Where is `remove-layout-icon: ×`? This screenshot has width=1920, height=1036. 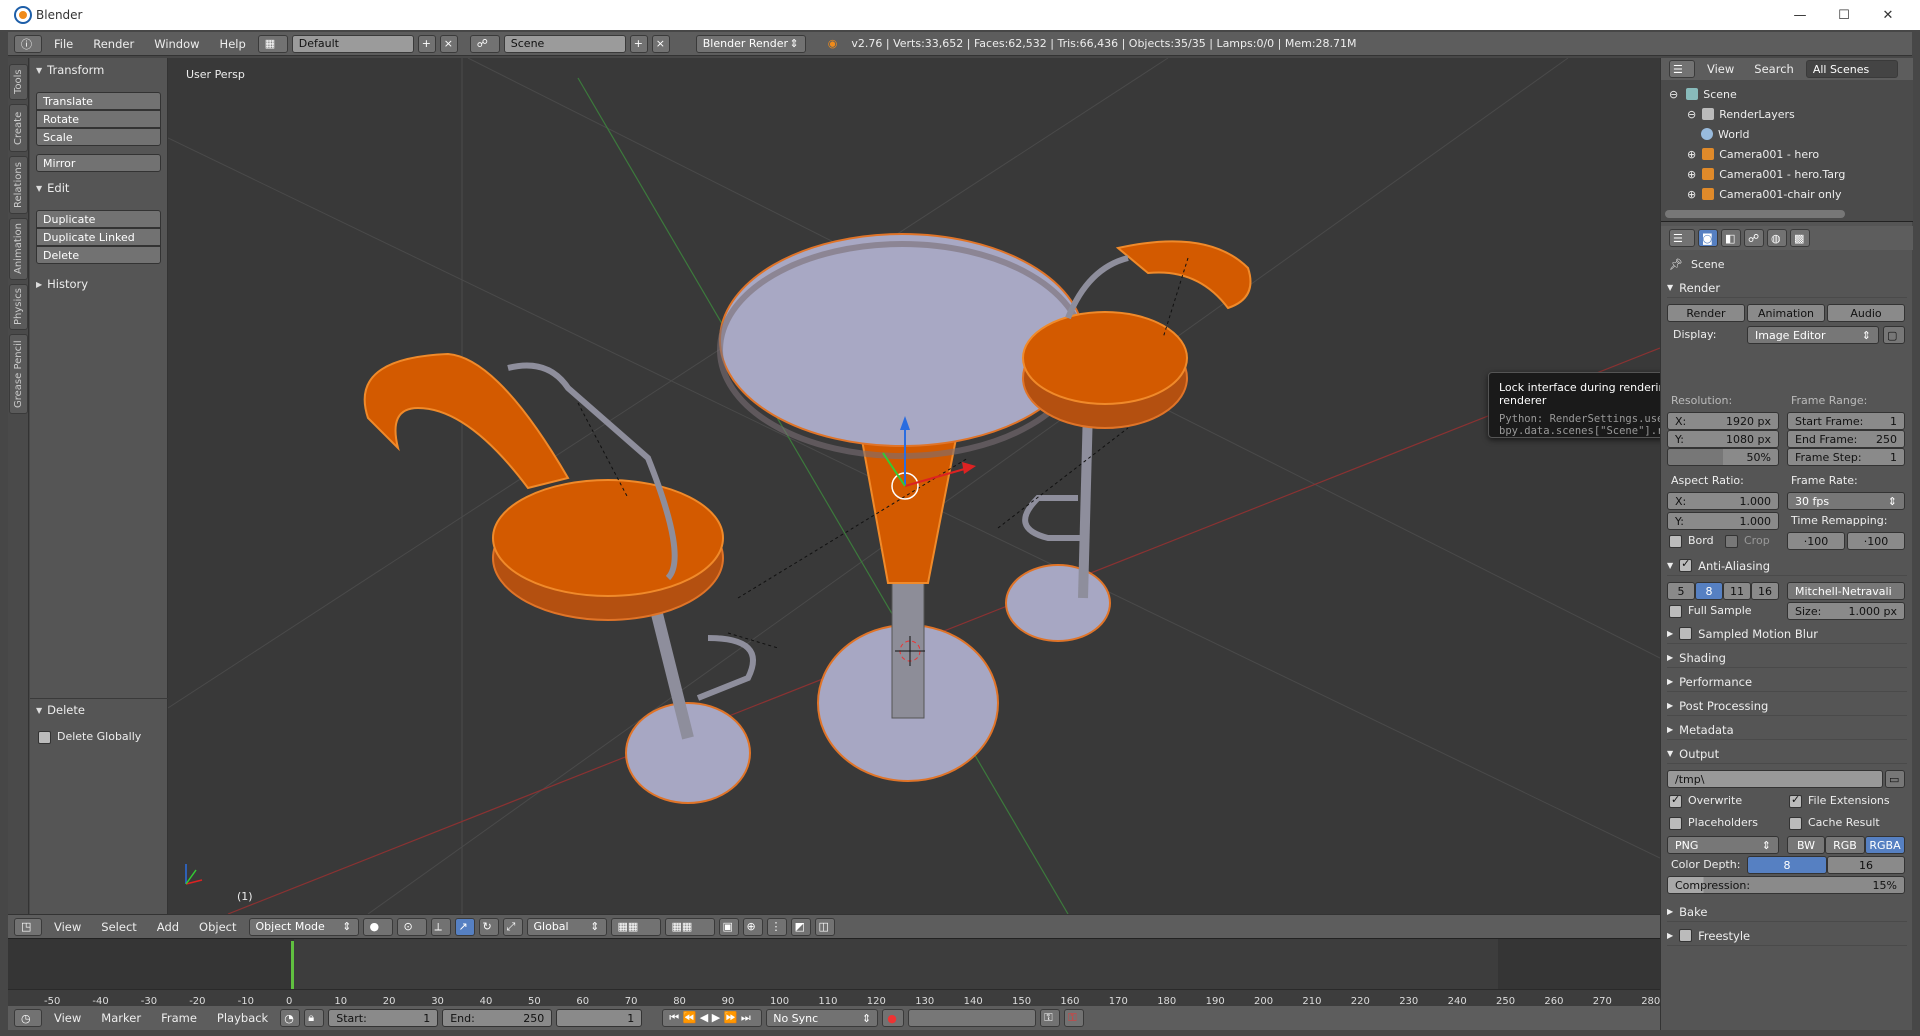
remove-layout-icon: × is located at coordinates (448, 43).